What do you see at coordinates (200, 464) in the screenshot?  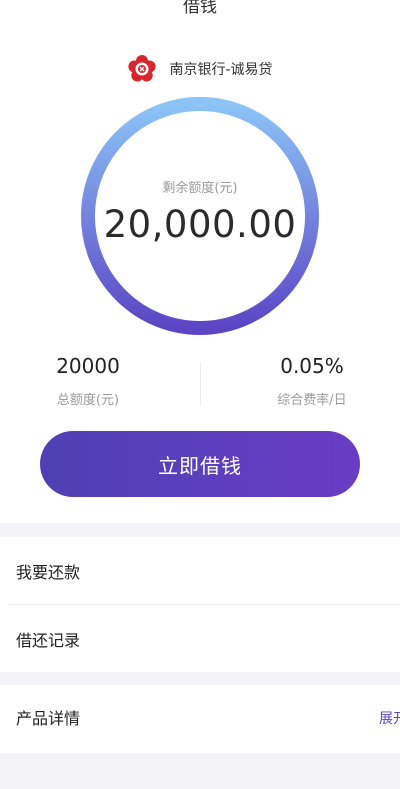 I see `borrow-now-button: 立即借钱` at bounding box center [200, 464].